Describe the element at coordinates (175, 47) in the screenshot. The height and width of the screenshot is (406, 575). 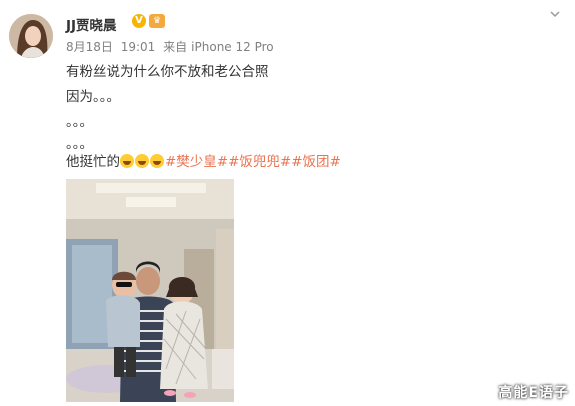
I see `source-prefix: 来自` at that location.